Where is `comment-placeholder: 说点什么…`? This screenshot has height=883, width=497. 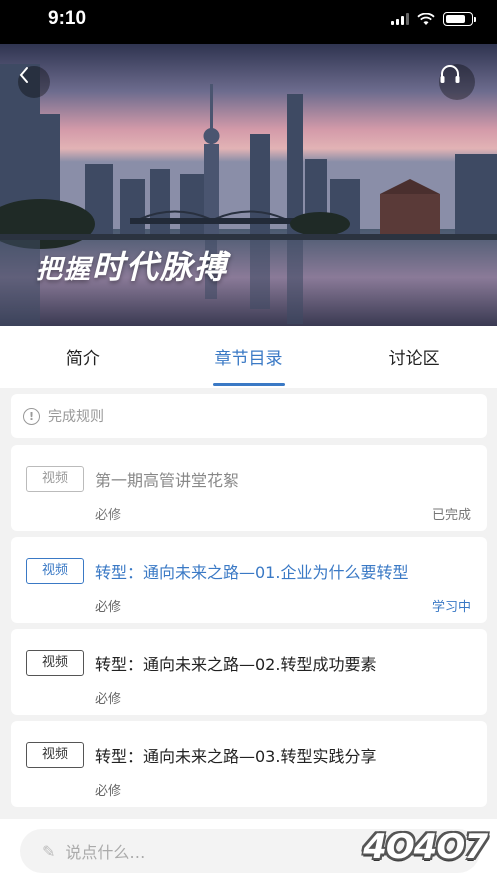 comment-placeholder: 说点什么… is located at coordinates (105, 852).